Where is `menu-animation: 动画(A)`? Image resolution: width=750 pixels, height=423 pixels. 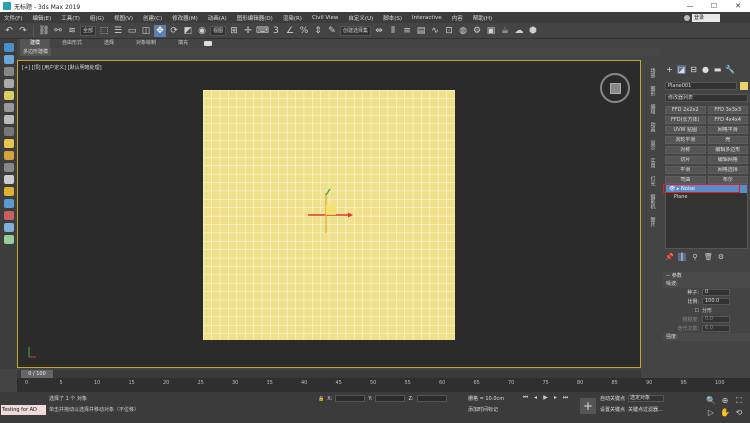 menu-animation: 动画(A) is located at coordinates (217, 18).